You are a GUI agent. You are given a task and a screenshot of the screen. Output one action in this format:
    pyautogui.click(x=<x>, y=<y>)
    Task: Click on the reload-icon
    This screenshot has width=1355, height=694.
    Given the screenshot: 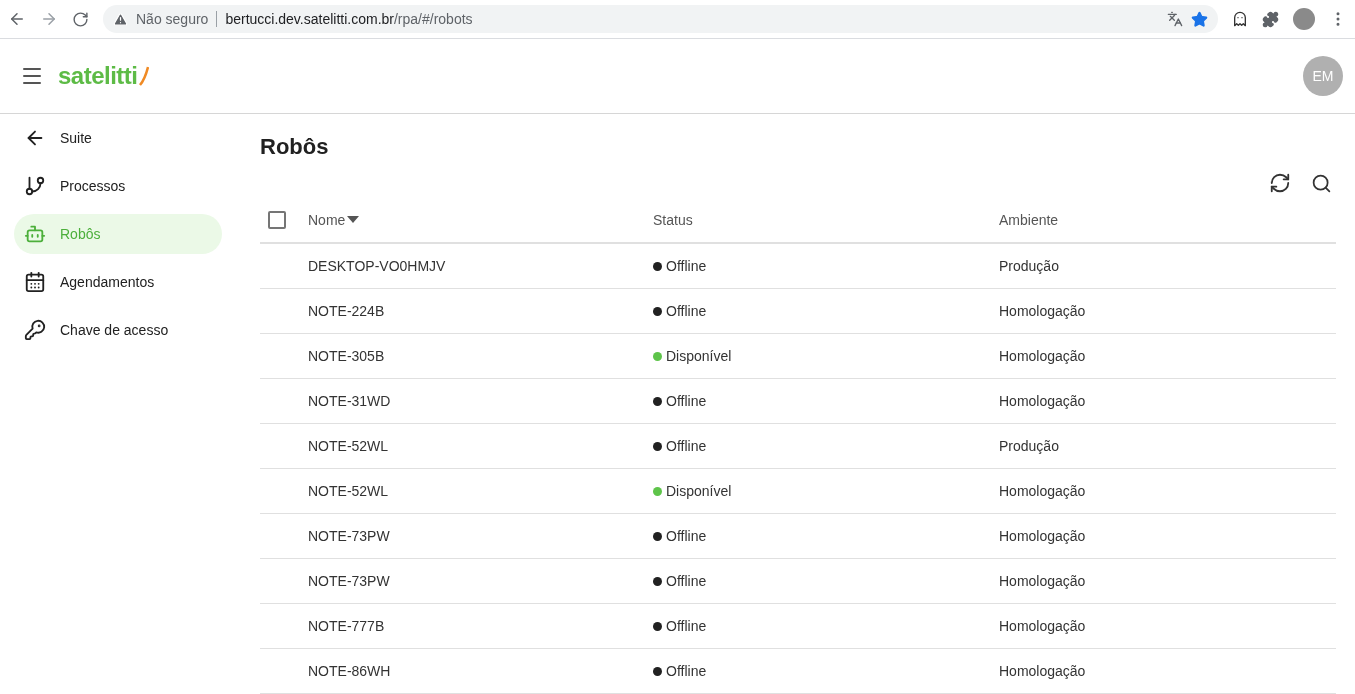 What is the action you would take?
    pyautogui.click(x=80, y=19)
    